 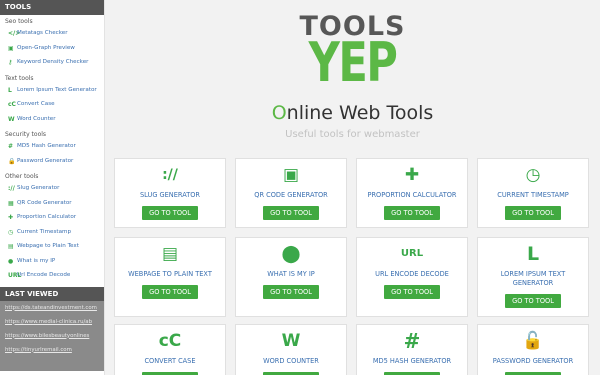 What do you see at coordinates (42, 33) in the screenshot?
I see `sidebar-item-label: Metatags Checker` at bounding box center [42, 33].